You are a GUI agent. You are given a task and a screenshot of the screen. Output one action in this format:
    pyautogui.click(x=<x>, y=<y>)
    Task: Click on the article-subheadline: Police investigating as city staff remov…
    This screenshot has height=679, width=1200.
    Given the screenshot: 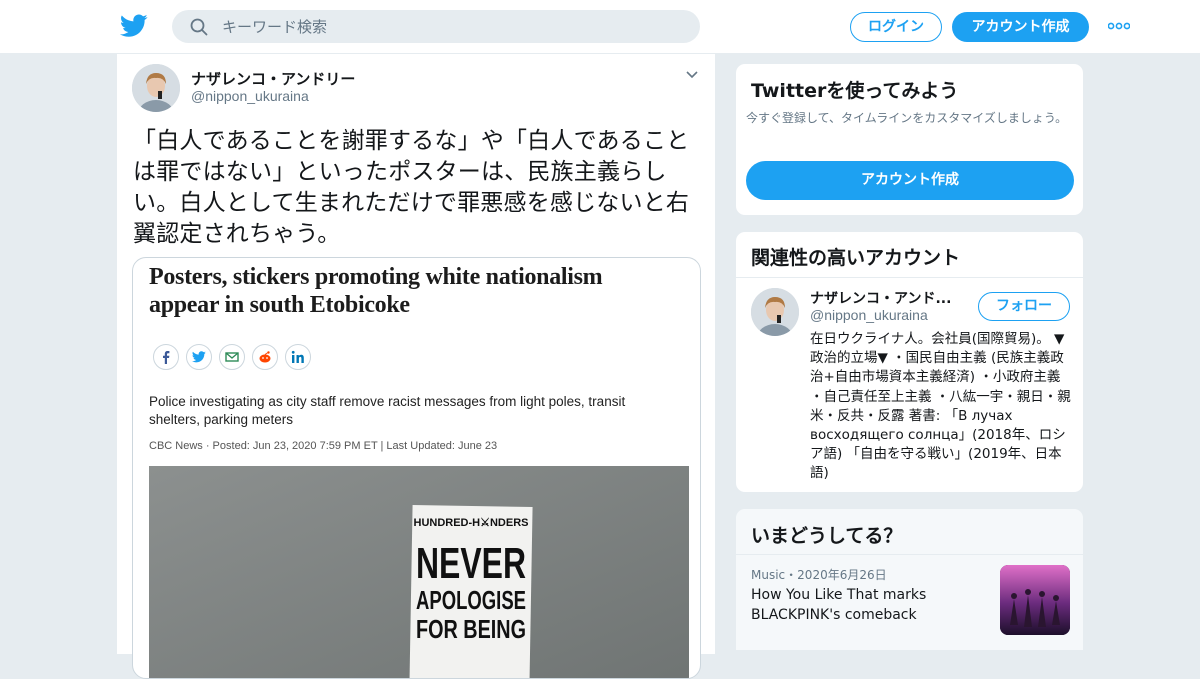 What is the action you would take?
    pyautogui.click(x=387, y=410)
    